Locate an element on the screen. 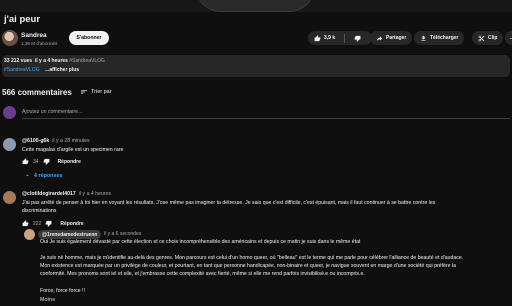 Image resolution: width=512 pixels, height=306 pixels. description-meta: 33 212 vues il y a 4 heures #SandreaVLOG is located at coordinates (54, 61).